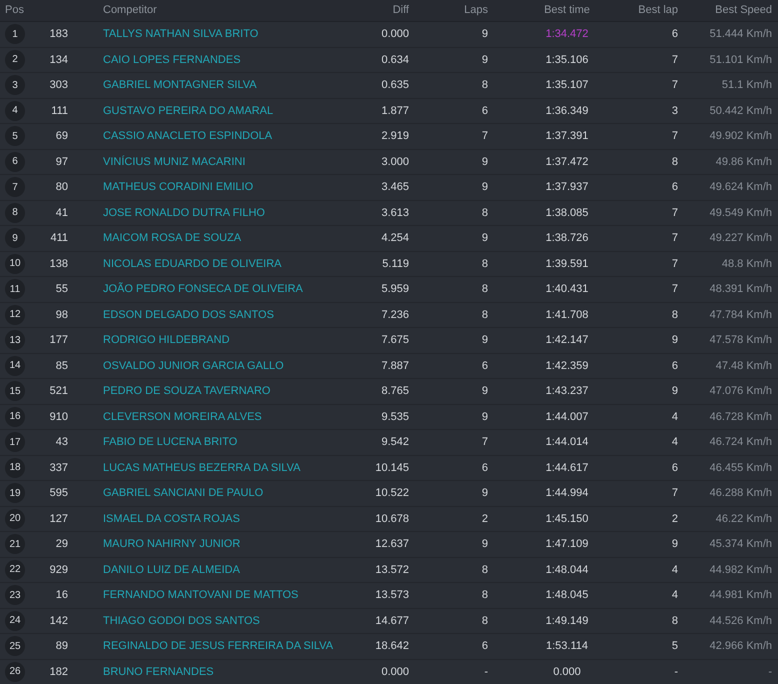 This screenshot has width=778, height=684. Describe the element at coordinates (59, 340) in the screenshot. I see `table-cell-text: 177` at that location.